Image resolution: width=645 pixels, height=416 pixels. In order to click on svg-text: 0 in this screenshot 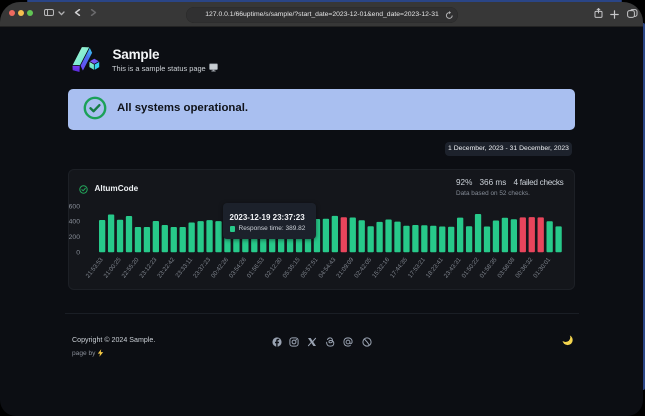, I will do `click(78, 252)`.